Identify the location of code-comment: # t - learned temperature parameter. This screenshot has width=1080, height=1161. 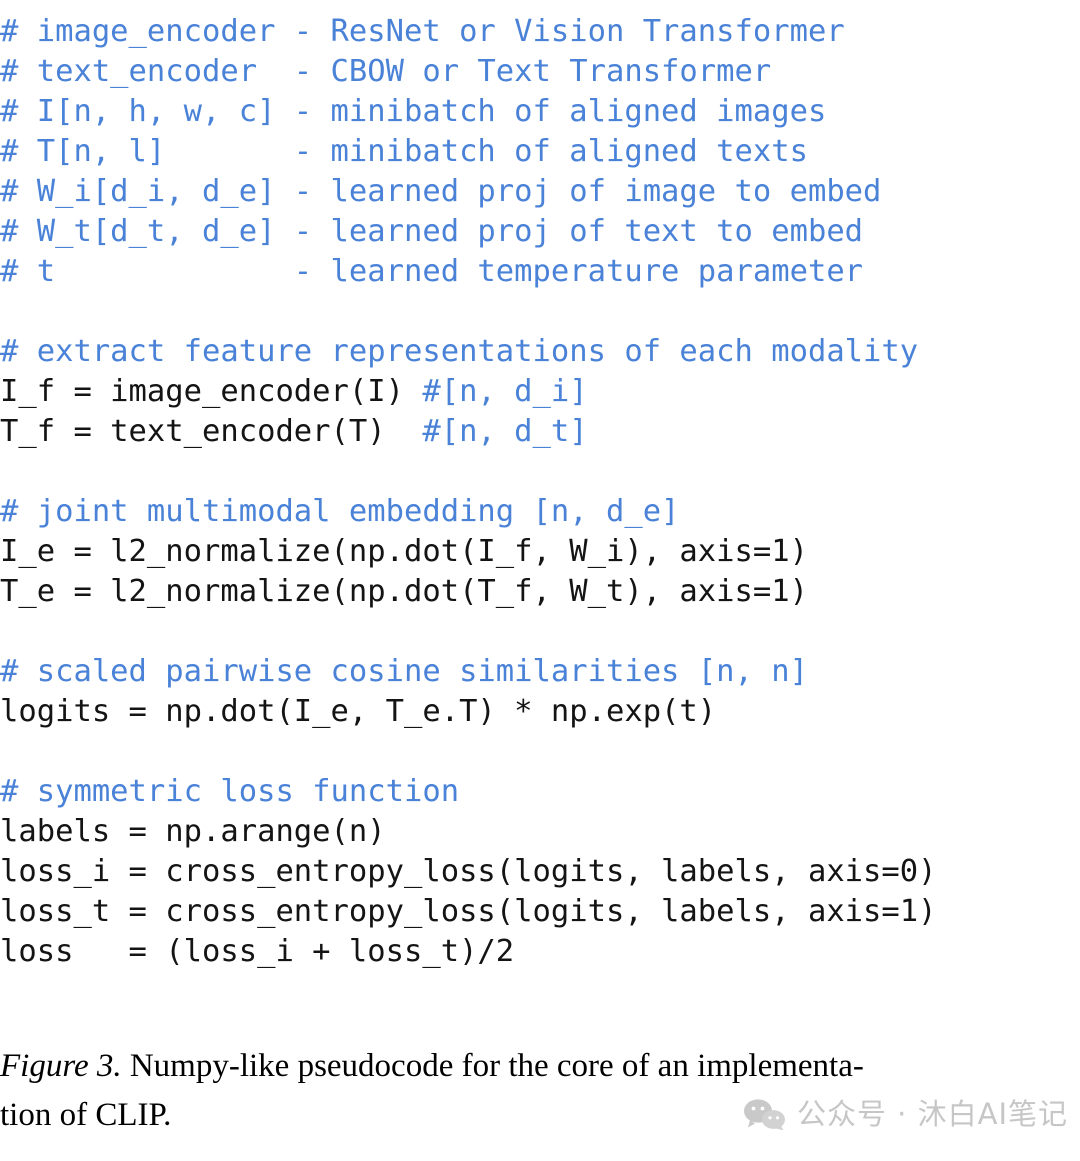
(432, 271).